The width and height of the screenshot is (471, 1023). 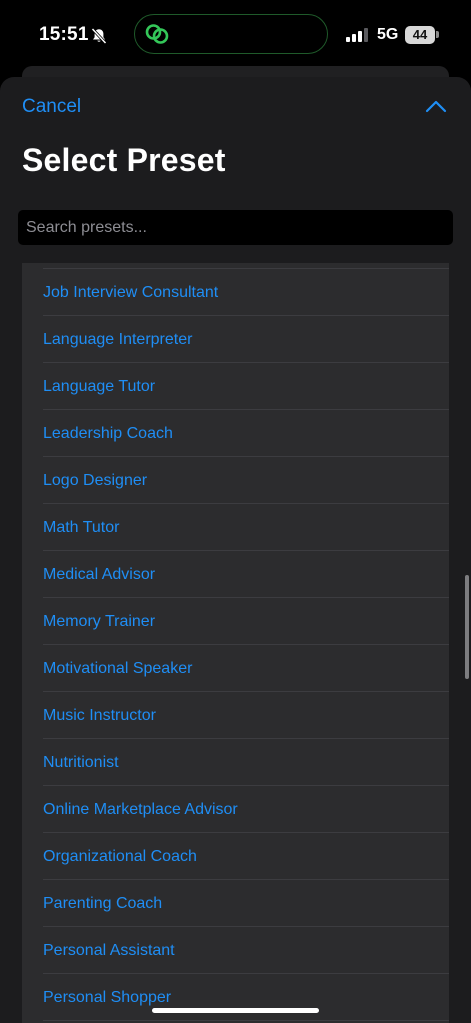 I want to click on list-item: Job Interview Consultant, so click(x=235, y=292).